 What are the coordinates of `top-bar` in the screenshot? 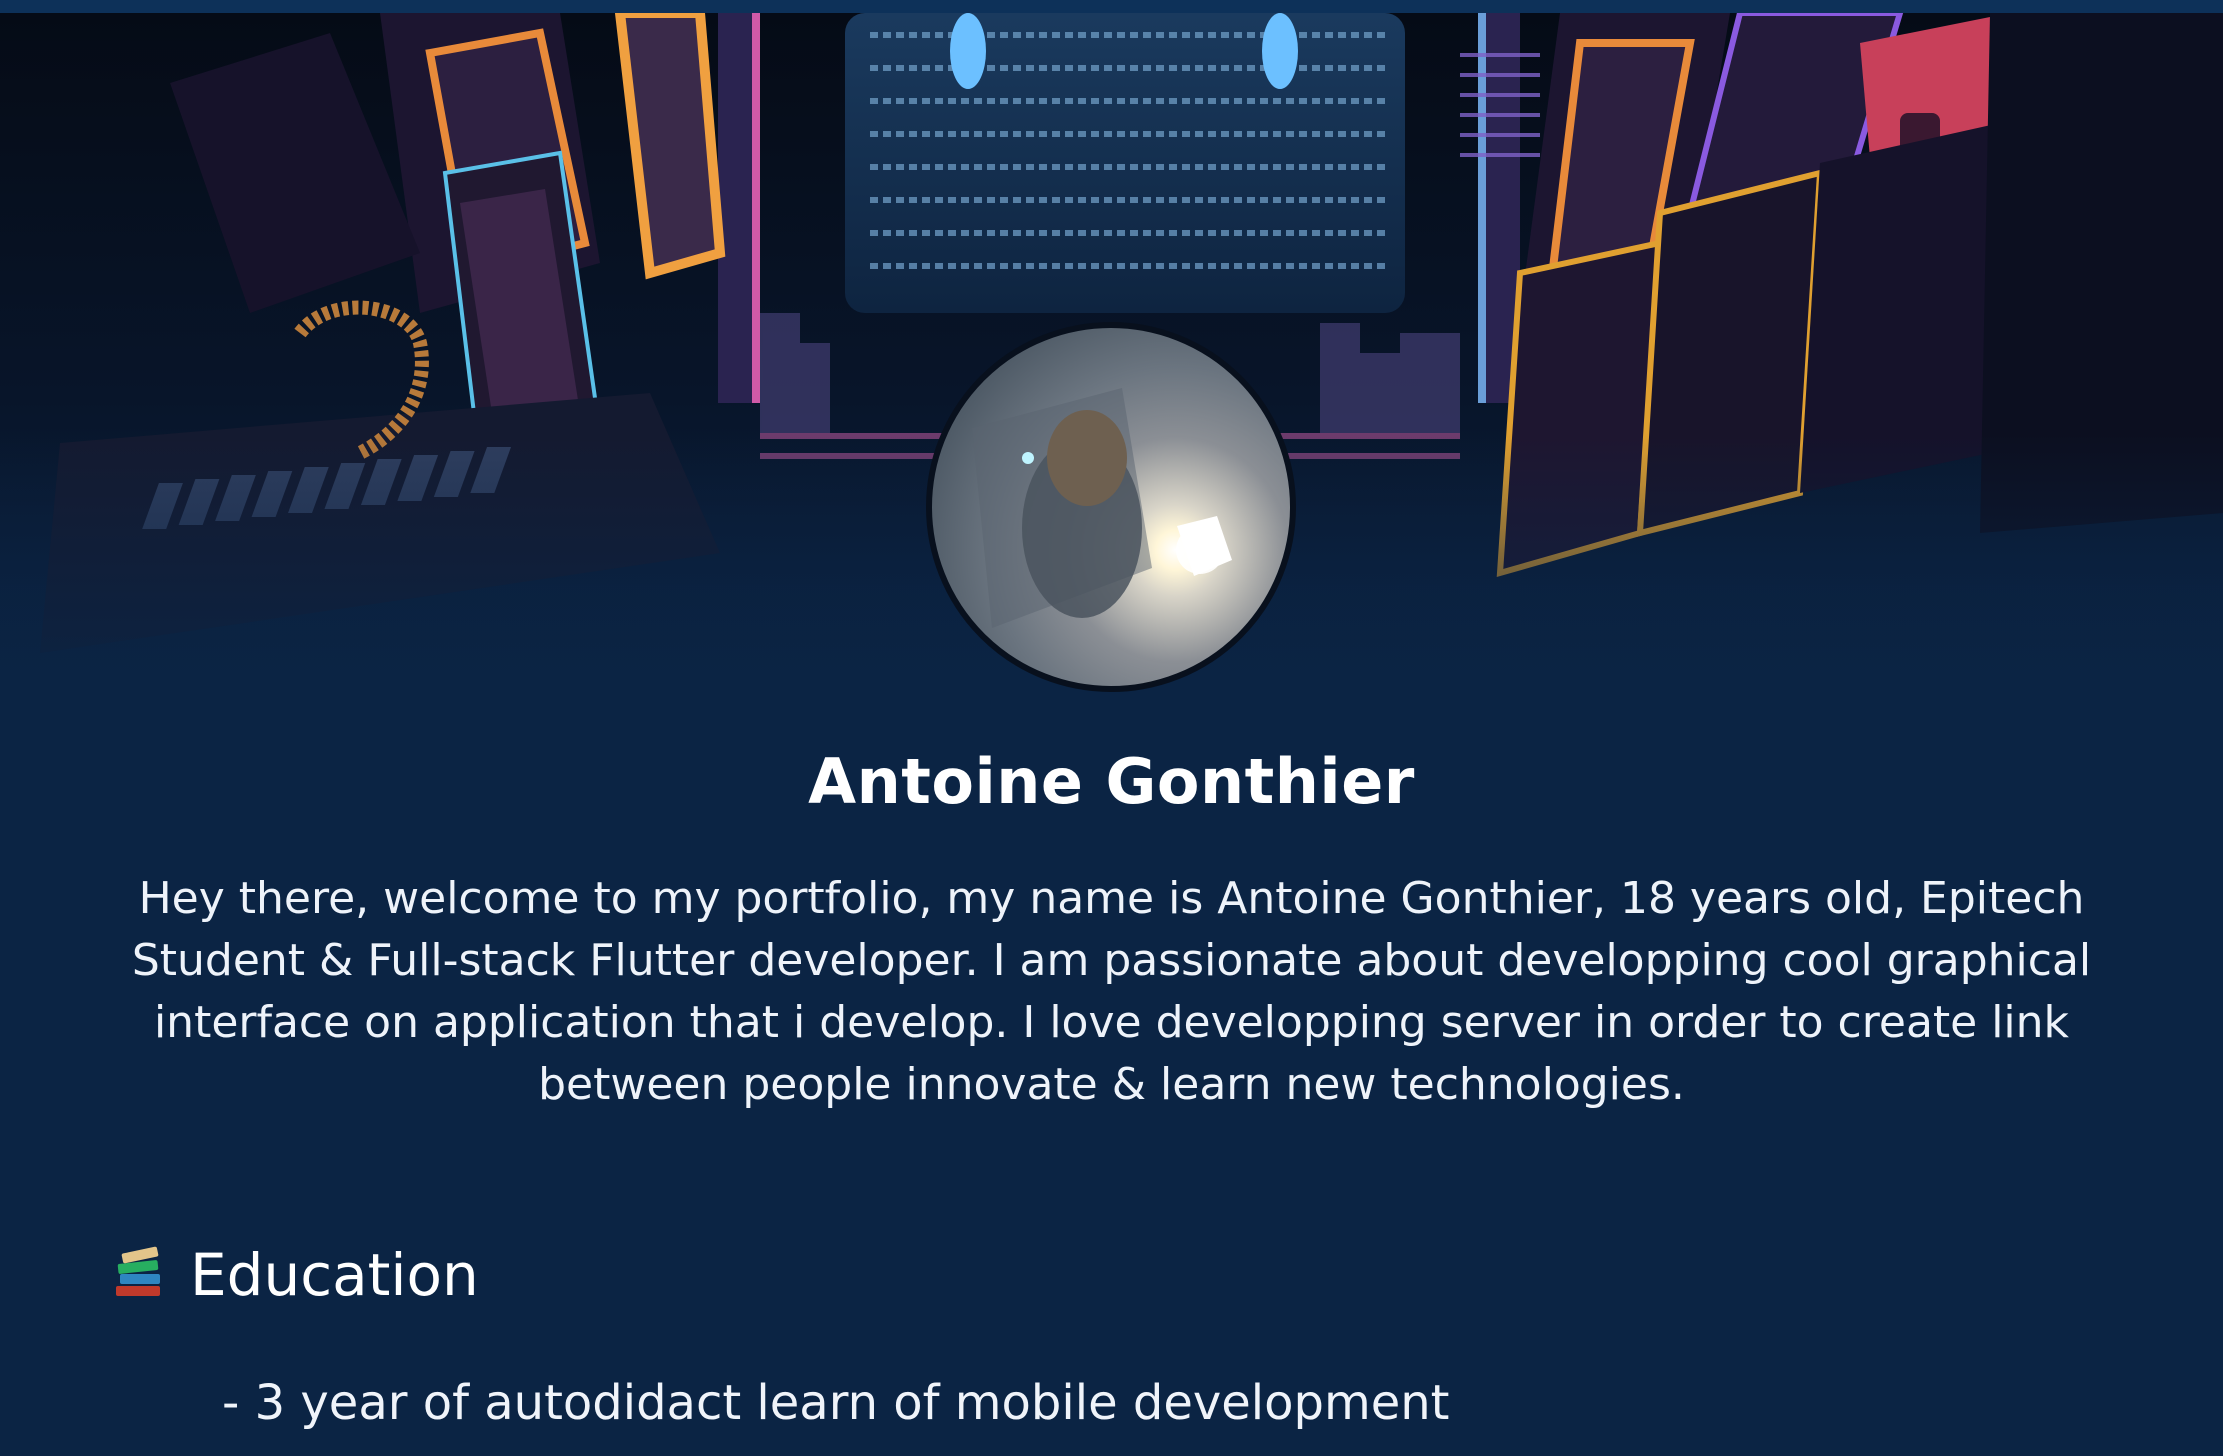 It's located at (1111, 6).